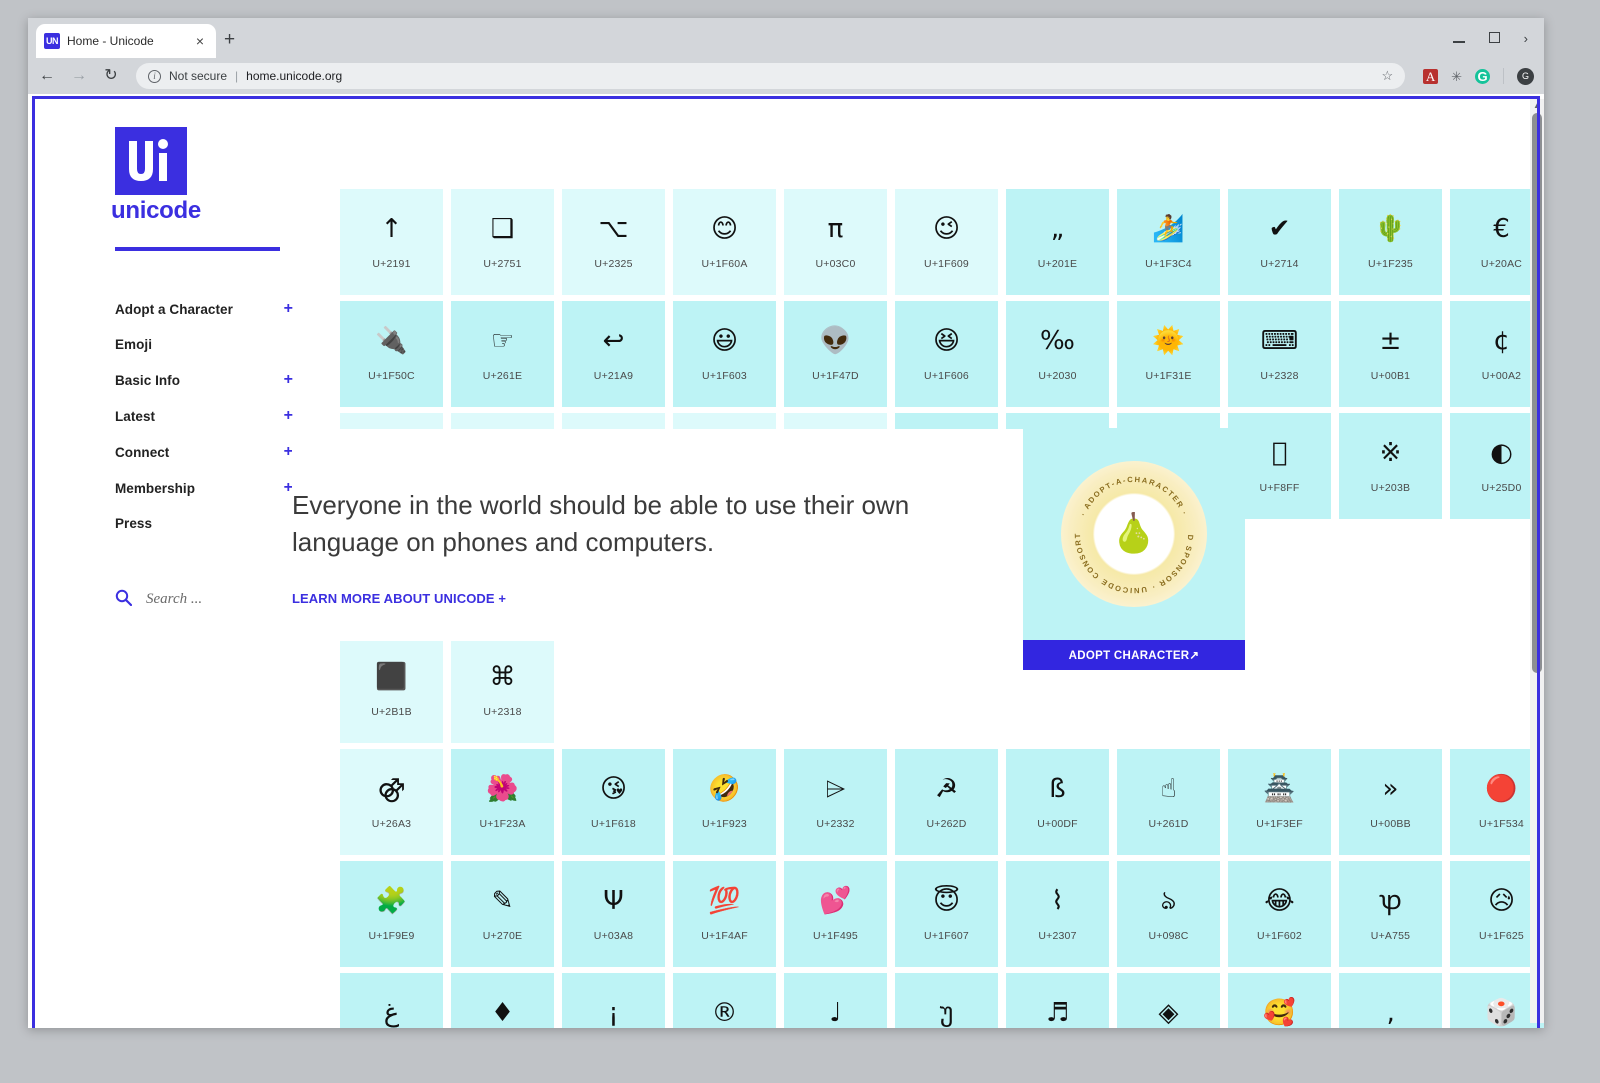 Image resolution: width=1600 pixels, height=1083 pixels. Describe the element at coordinates (724, 914) in the screenshot. I see `character-tile: 💯 U+1F4AF` at that location.